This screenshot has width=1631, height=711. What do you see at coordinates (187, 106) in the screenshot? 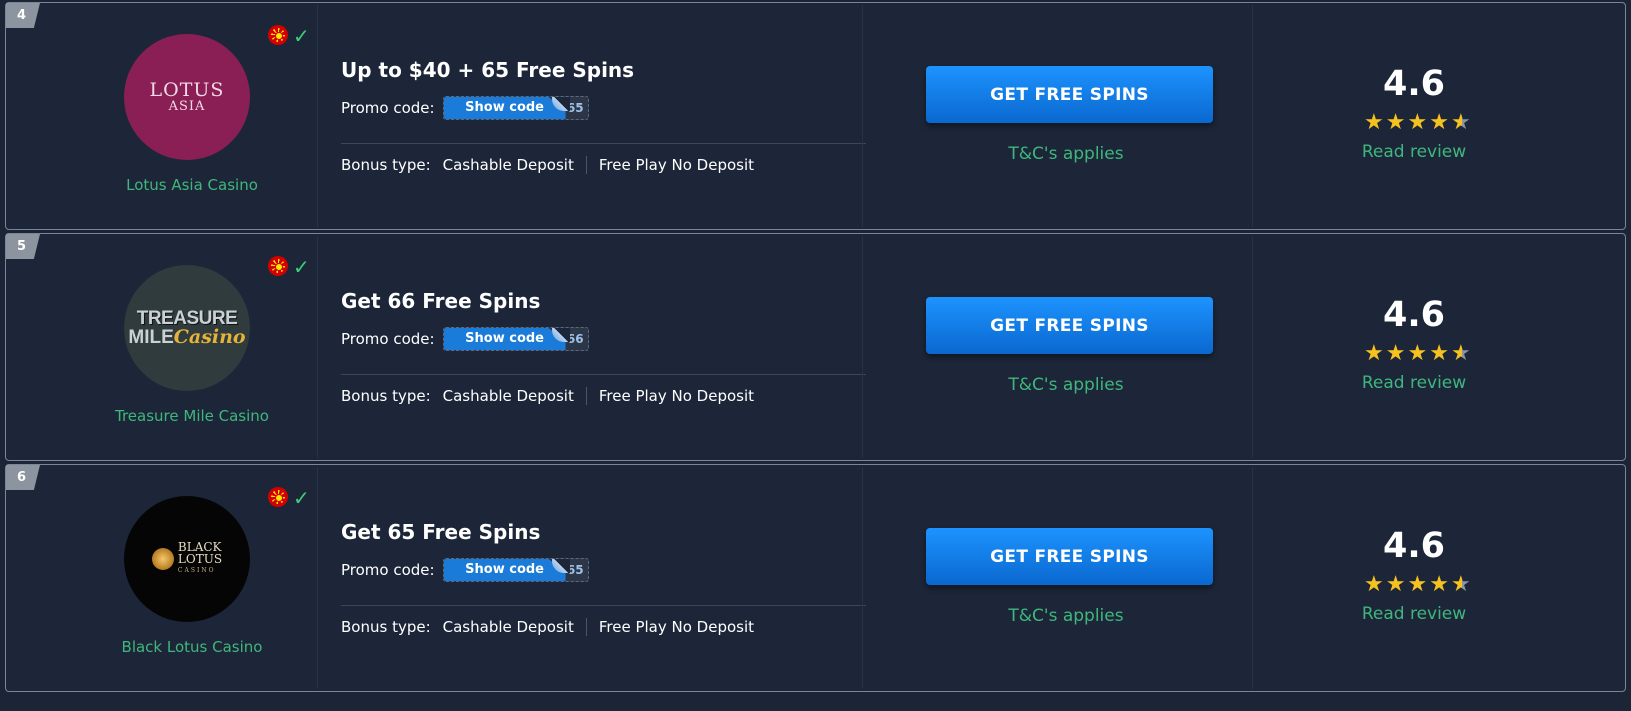
I see `logo-text: ASIA` at bounding box center [187, 106].